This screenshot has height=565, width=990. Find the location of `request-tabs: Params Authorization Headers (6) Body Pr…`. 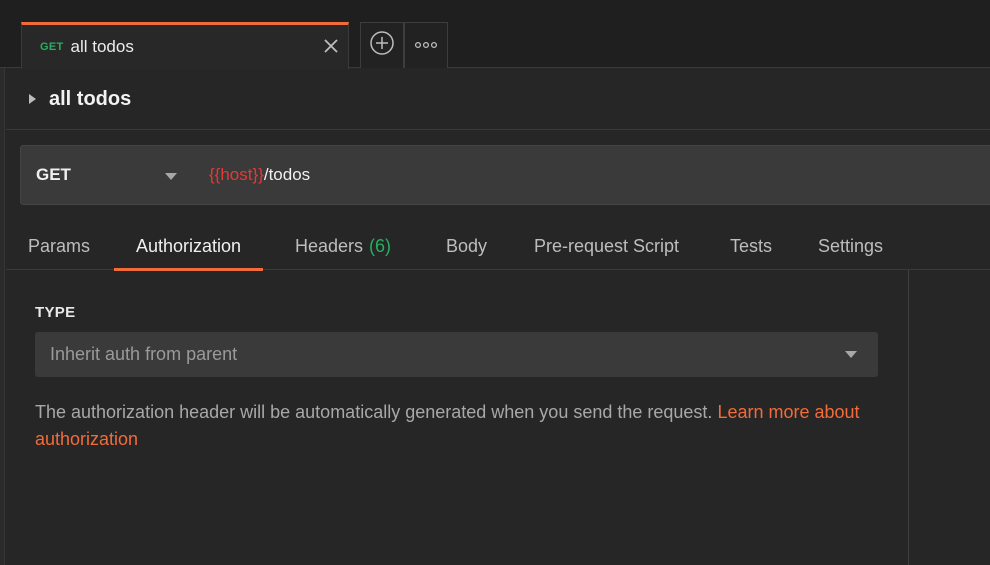

request-tabs: Params Authorization Headers (6) Body Pr… is located at coordinates (498, 246).